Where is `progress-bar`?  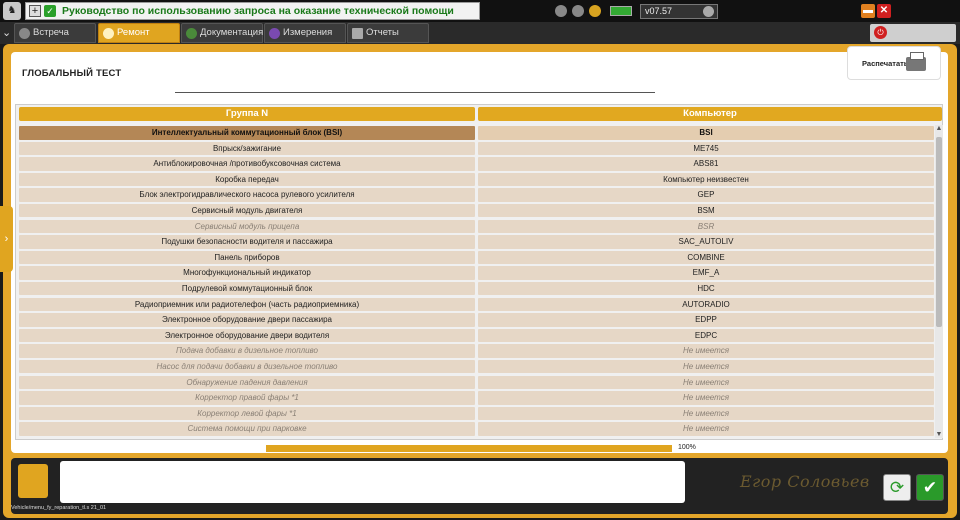
progress-bar is located at coordinates (469, 448).